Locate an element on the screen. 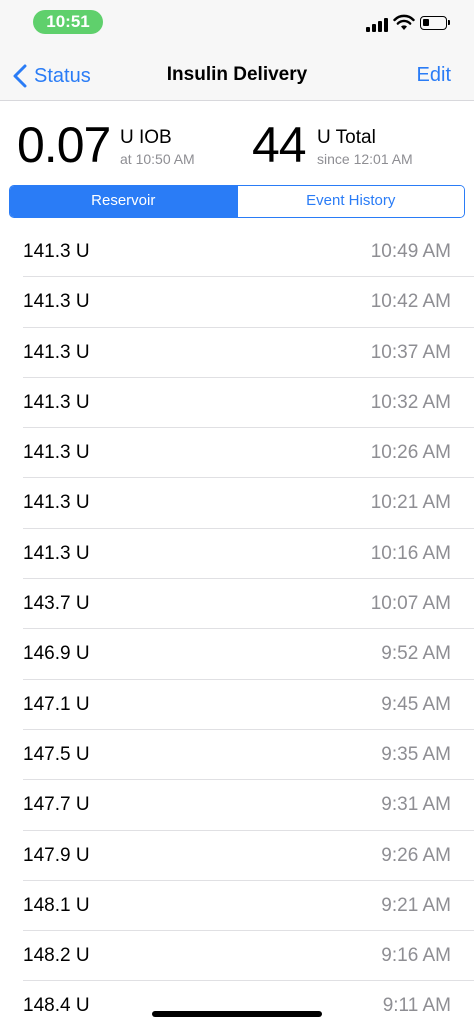 This screenshot has height=1025, width=474. reservoir-time: 10:42 AM is located at coordinates (410, 302).